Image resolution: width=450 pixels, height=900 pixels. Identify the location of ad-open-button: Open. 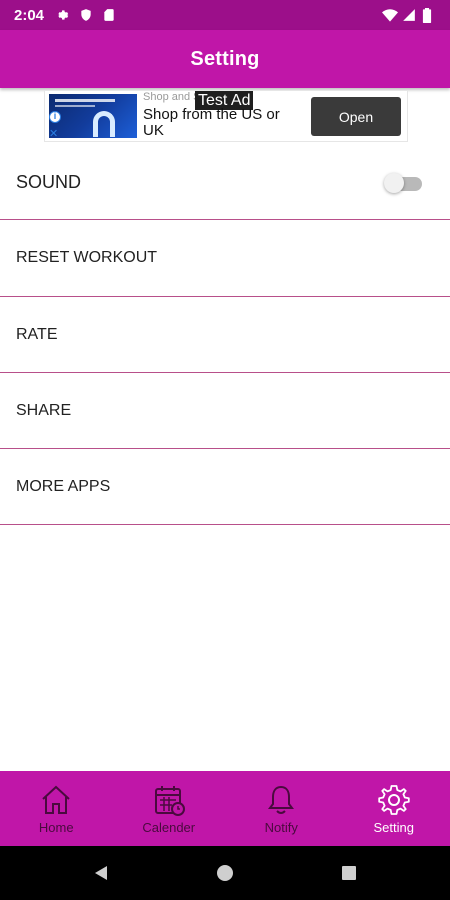
(356, 116).